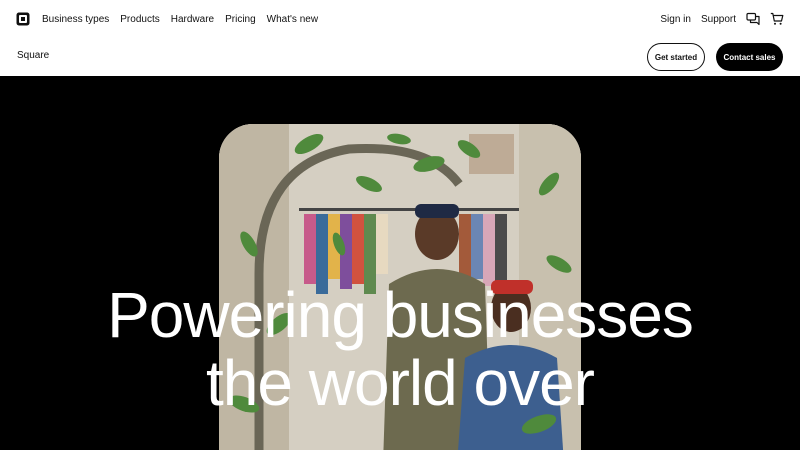 This screenshot has width=800, height=450. What do you see at coordinates (292, 19) in the screenshot?
I see `nav-link-whats-new: What's new` at bounding box center [292, 19].